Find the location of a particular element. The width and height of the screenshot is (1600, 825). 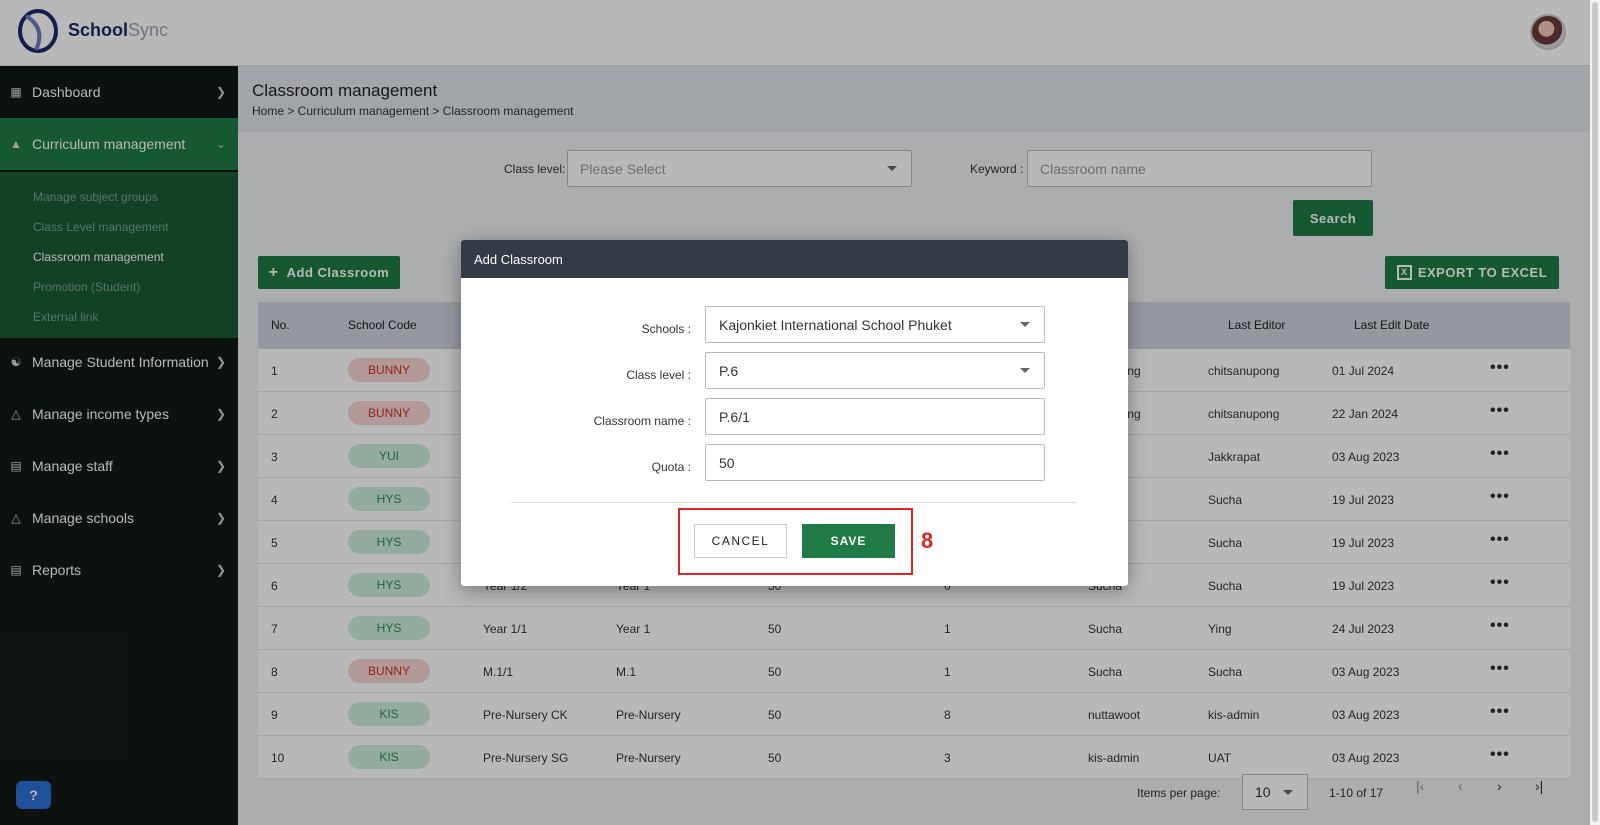

class-level-value: P.6 is located at coordinates (729, 370).